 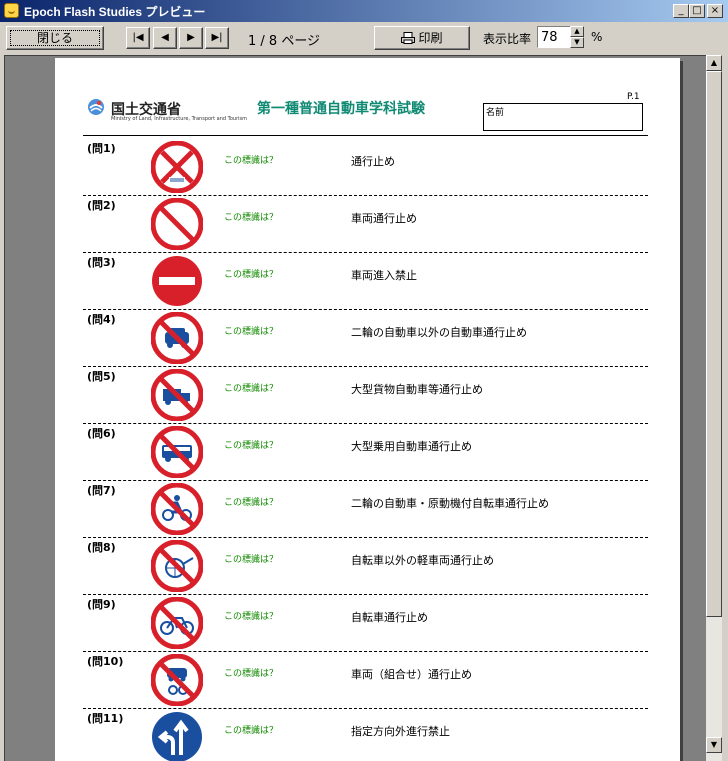 I want to click on no-passage-sign-icon, so click(x=177, y=167).